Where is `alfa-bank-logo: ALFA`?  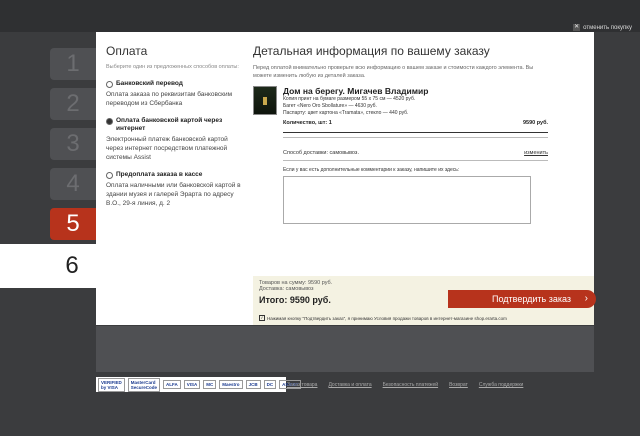
alfa-bank-logo: ALFA is located at coordinates (172, 384).